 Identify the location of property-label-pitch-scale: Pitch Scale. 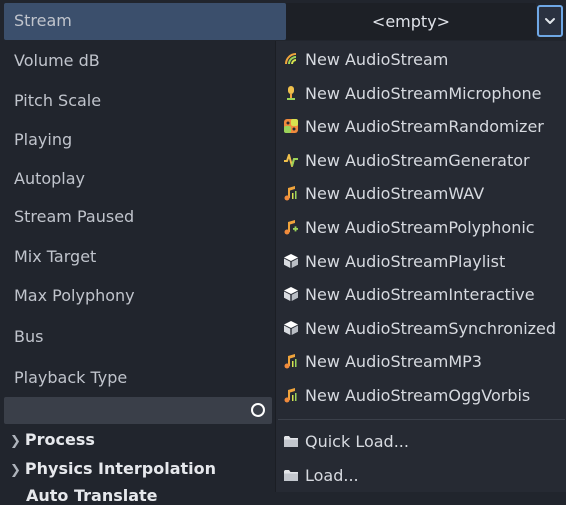
(58, 100).